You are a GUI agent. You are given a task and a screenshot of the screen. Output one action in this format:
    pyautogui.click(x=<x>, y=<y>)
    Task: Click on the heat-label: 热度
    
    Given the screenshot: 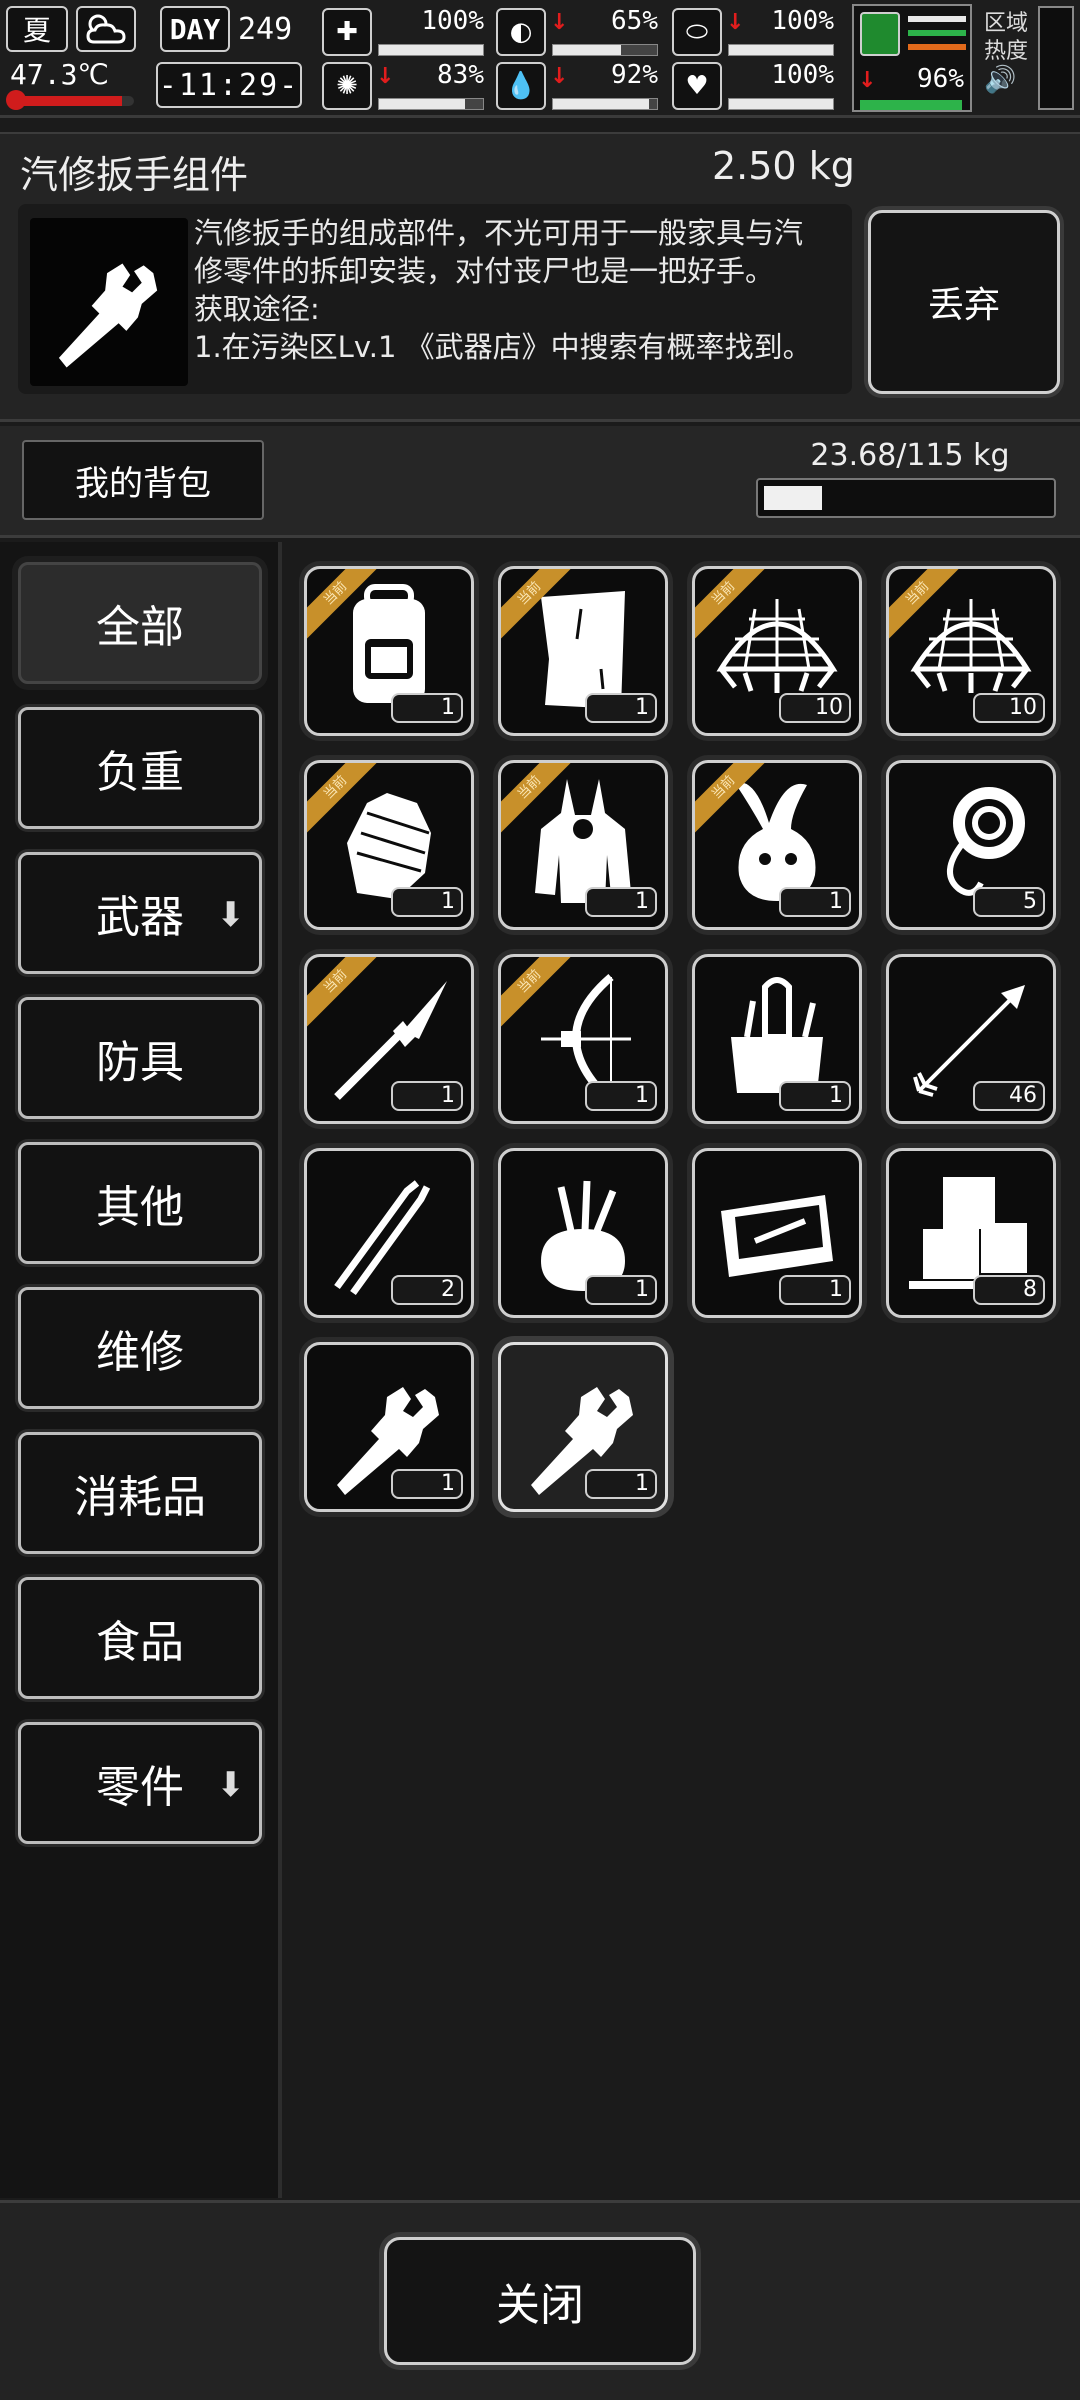 What is the action you would take?
    pyautogui.click(x=1006, y=51)
    